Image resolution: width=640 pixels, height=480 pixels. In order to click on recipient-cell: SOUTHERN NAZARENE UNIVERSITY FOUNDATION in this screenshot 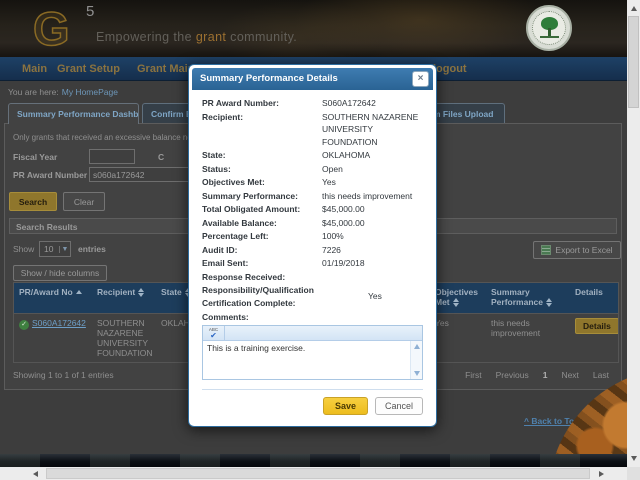, I will do `click(125, 338)`.